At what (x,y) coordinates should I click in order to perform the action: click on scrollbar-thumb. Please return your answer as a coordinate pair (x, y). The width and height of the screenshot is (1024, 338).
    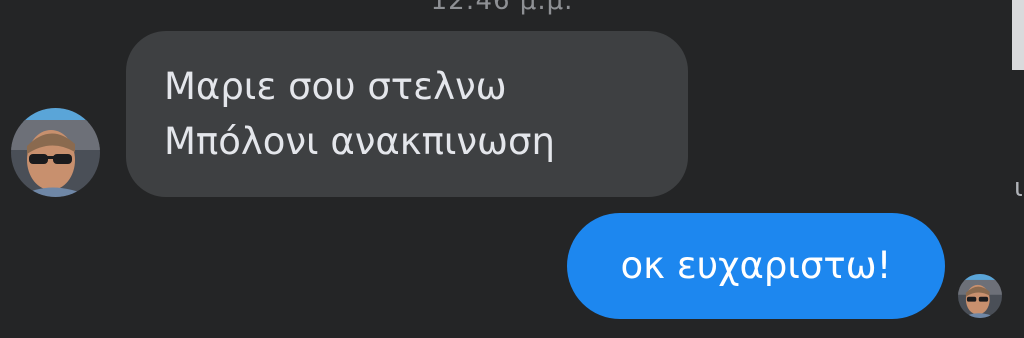
    Looking at the image, I should click on (1018, 35).